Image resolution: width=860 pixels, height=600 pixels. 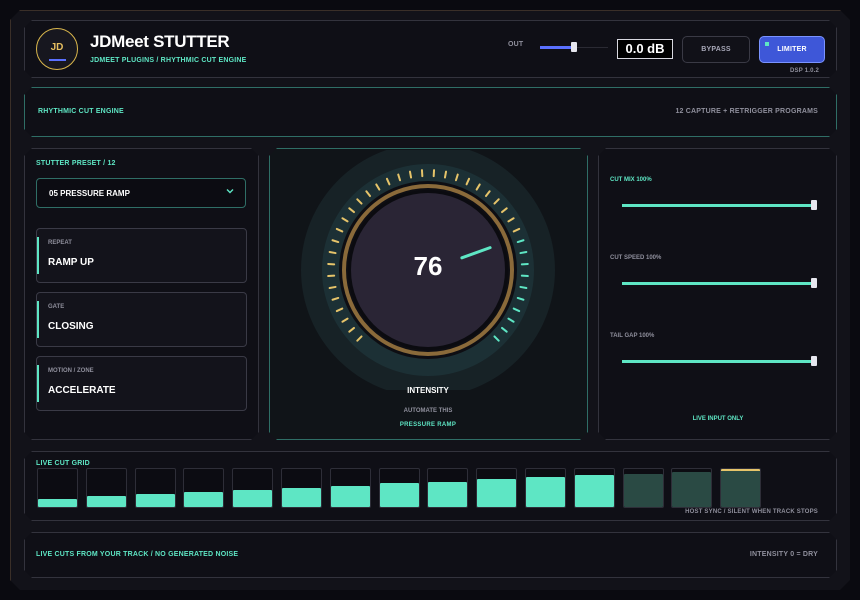 I want to click on knob-preset-name: PRESSURE RAMP, so click(x=428, y=425).